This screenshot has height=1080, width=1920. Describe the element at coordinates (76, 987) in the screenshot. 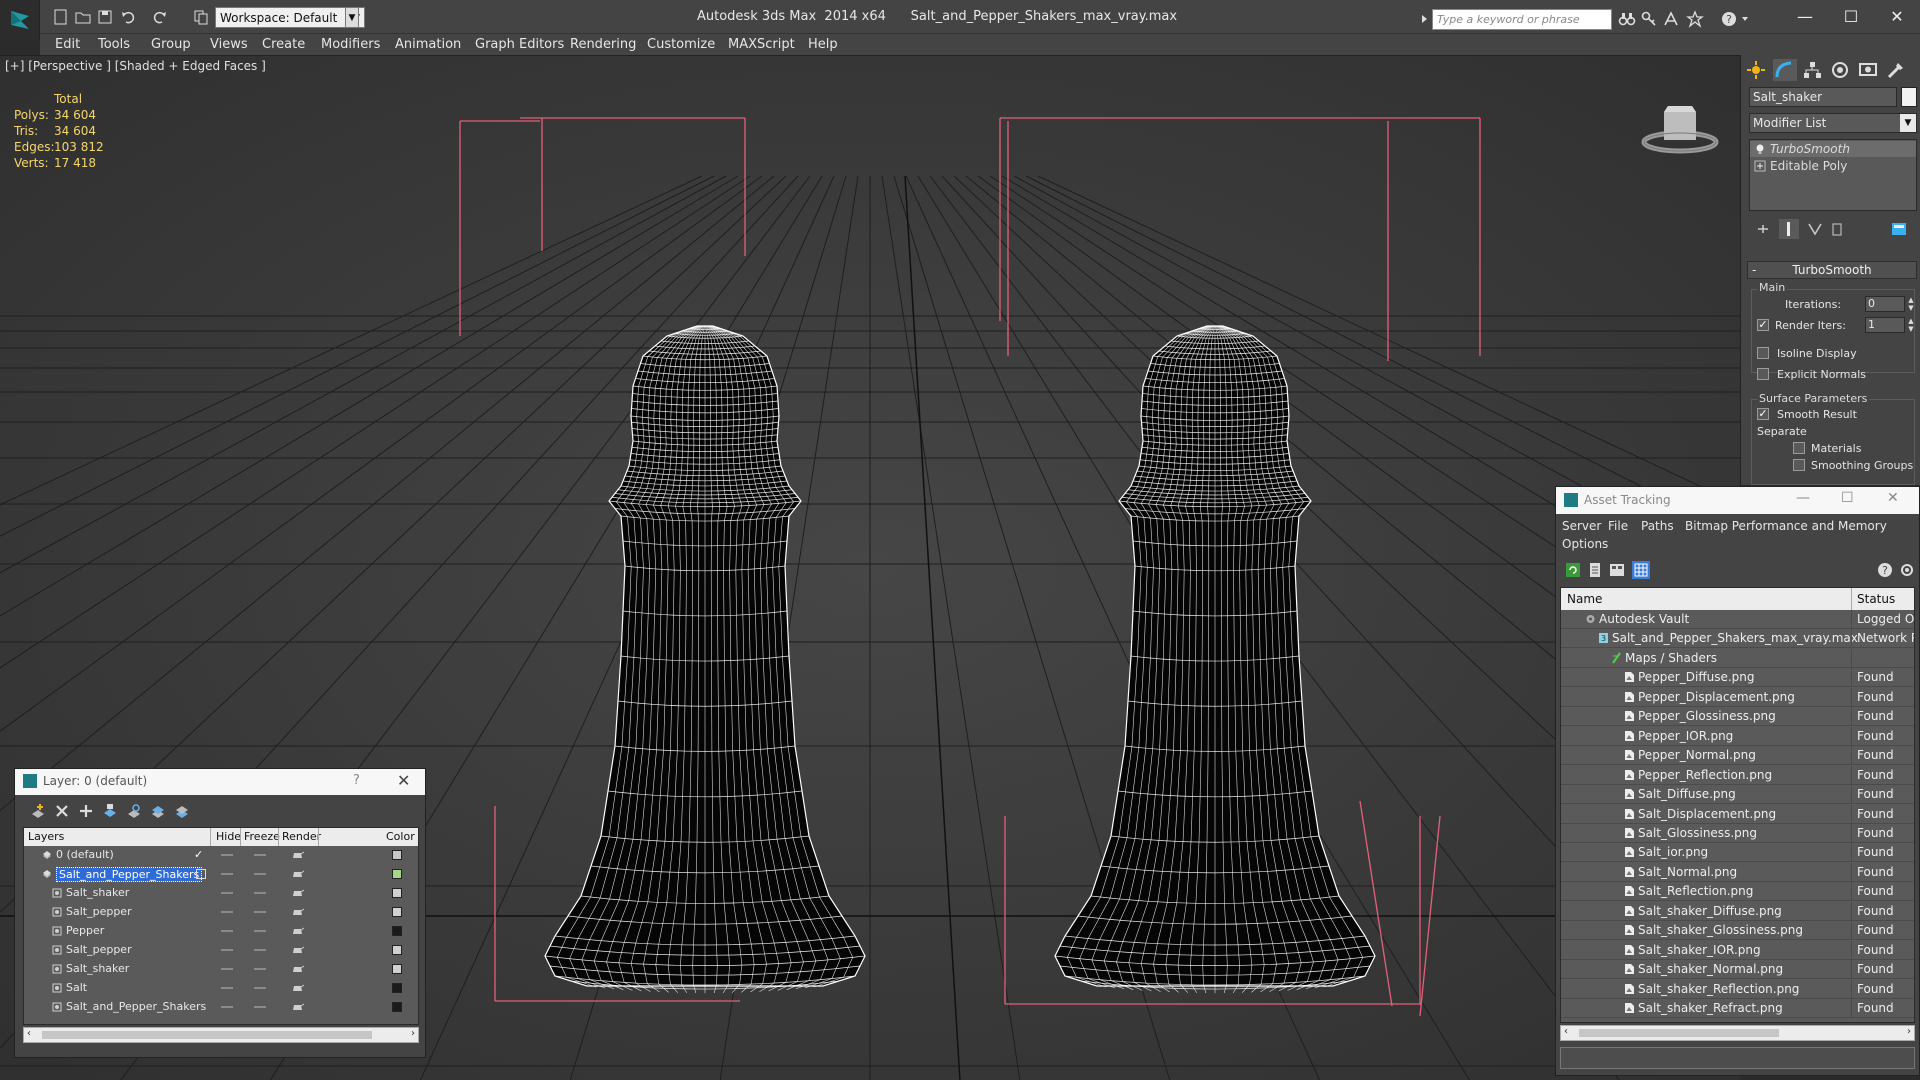

I see `layer-name: Salt` at that location.